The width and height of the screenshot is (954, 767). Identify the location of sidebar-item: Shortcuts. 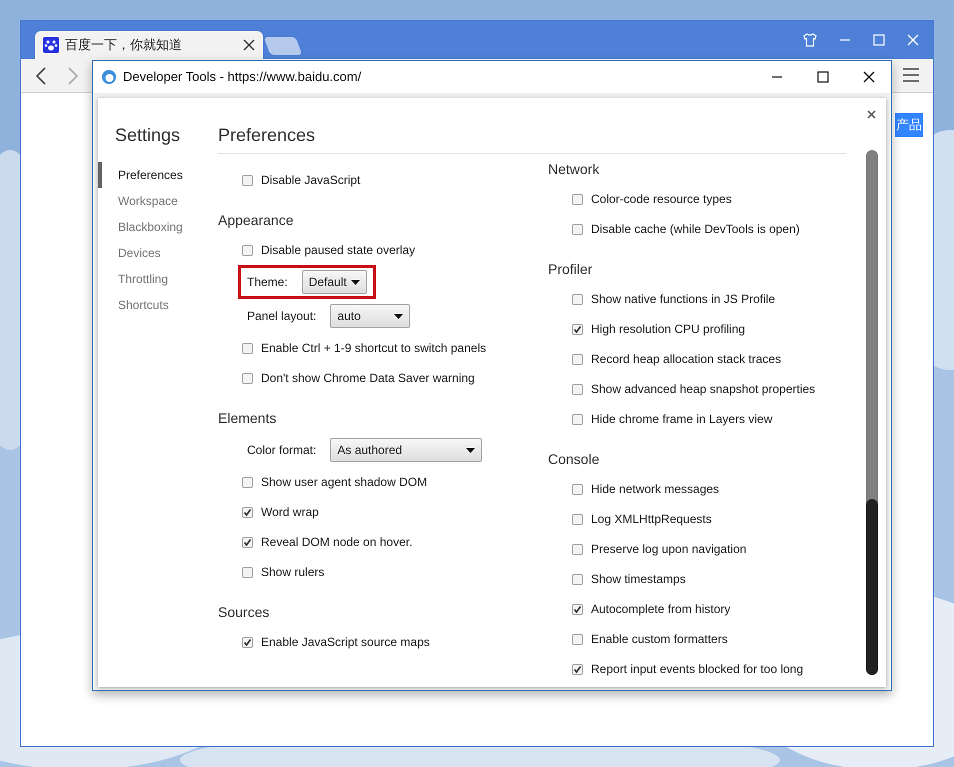
(158, 305).